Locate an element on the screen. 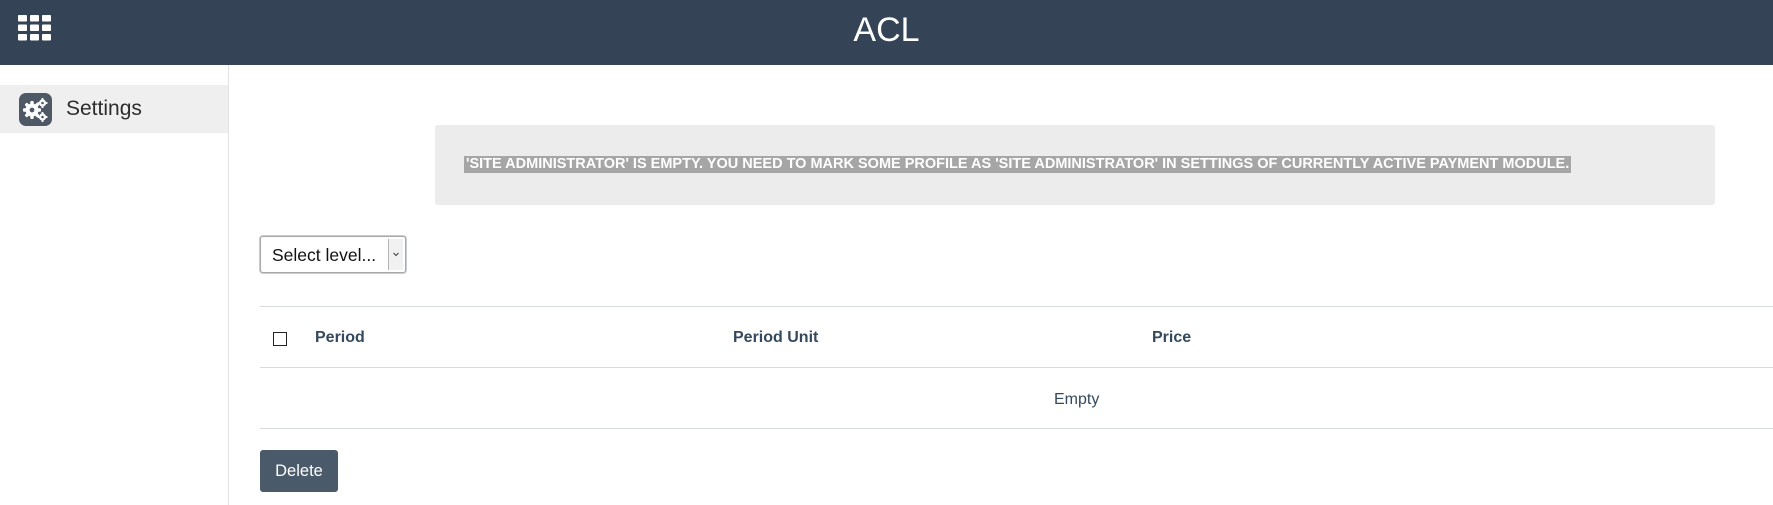  chevron-down-icon is located at coordinates (395, 254).